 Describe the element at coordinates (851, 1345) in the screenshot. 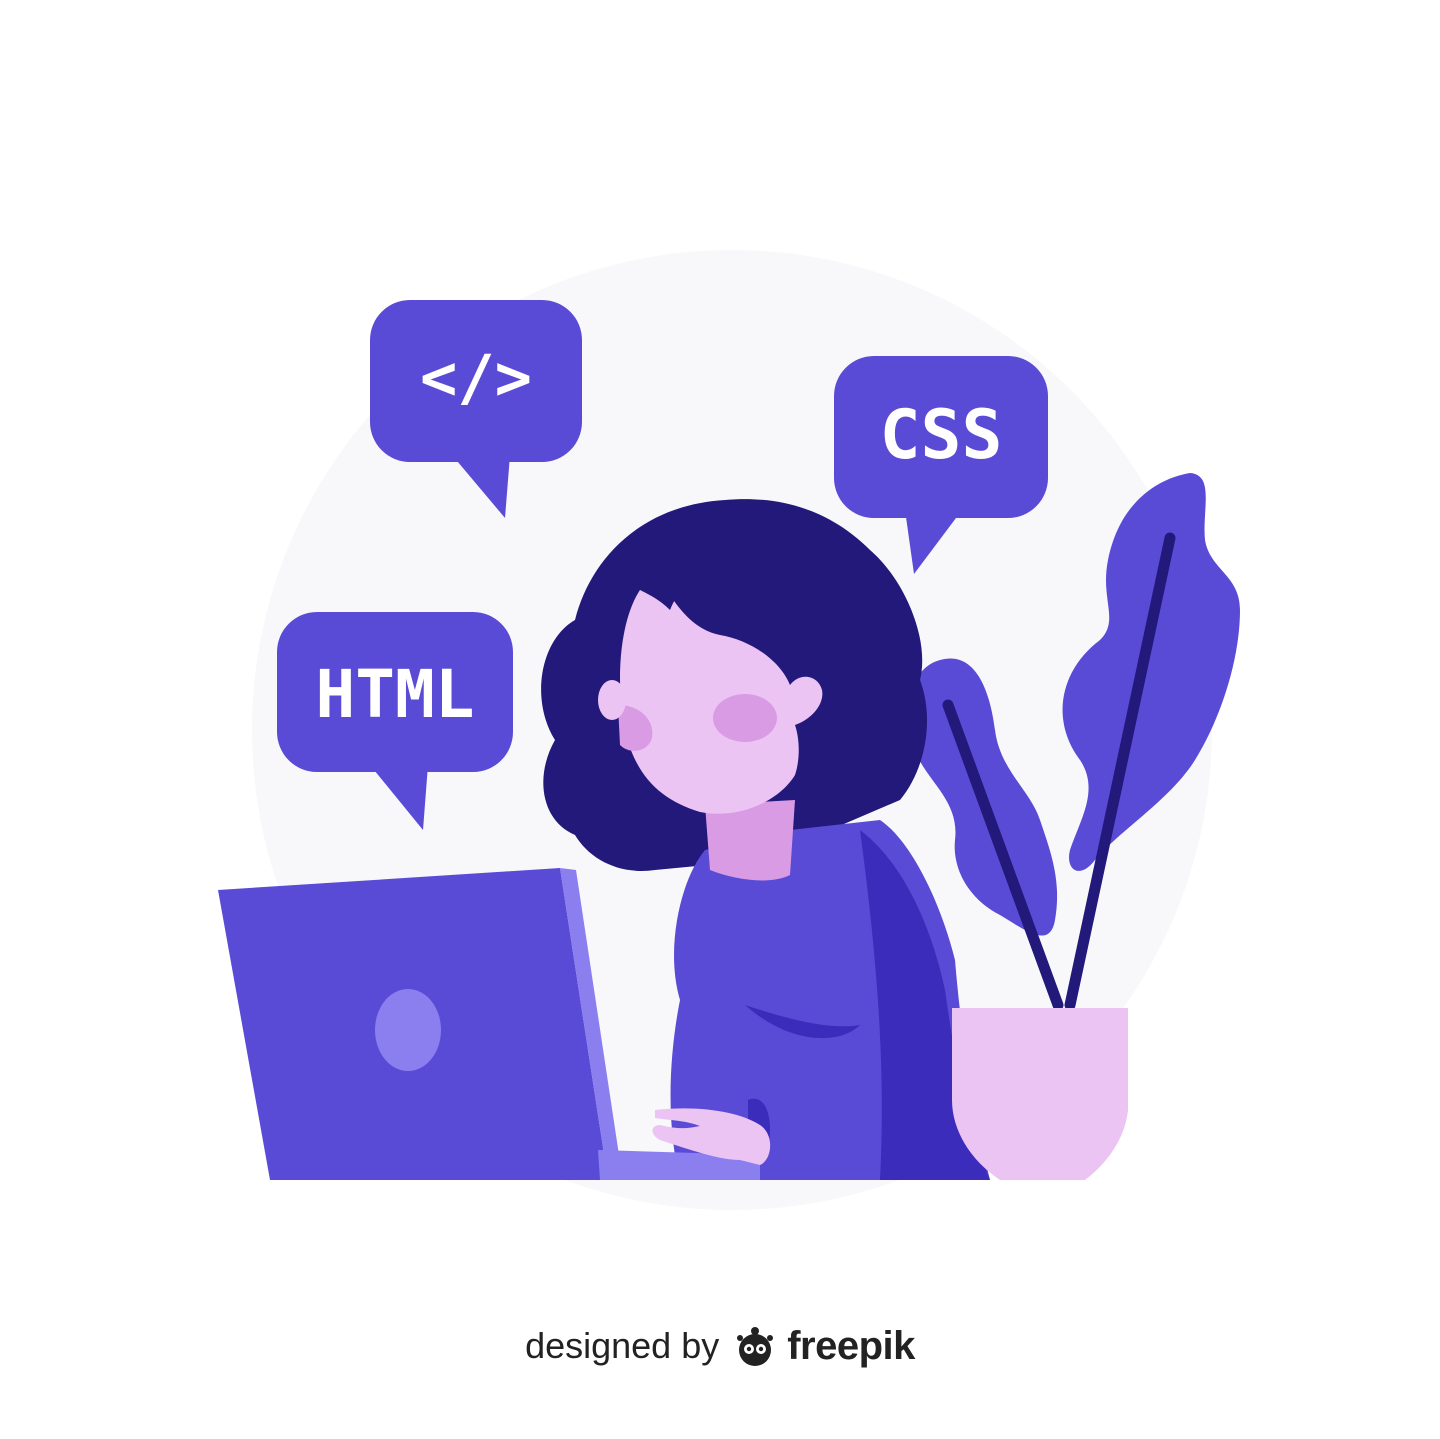

I see `credit-brand: freepik` at that location.